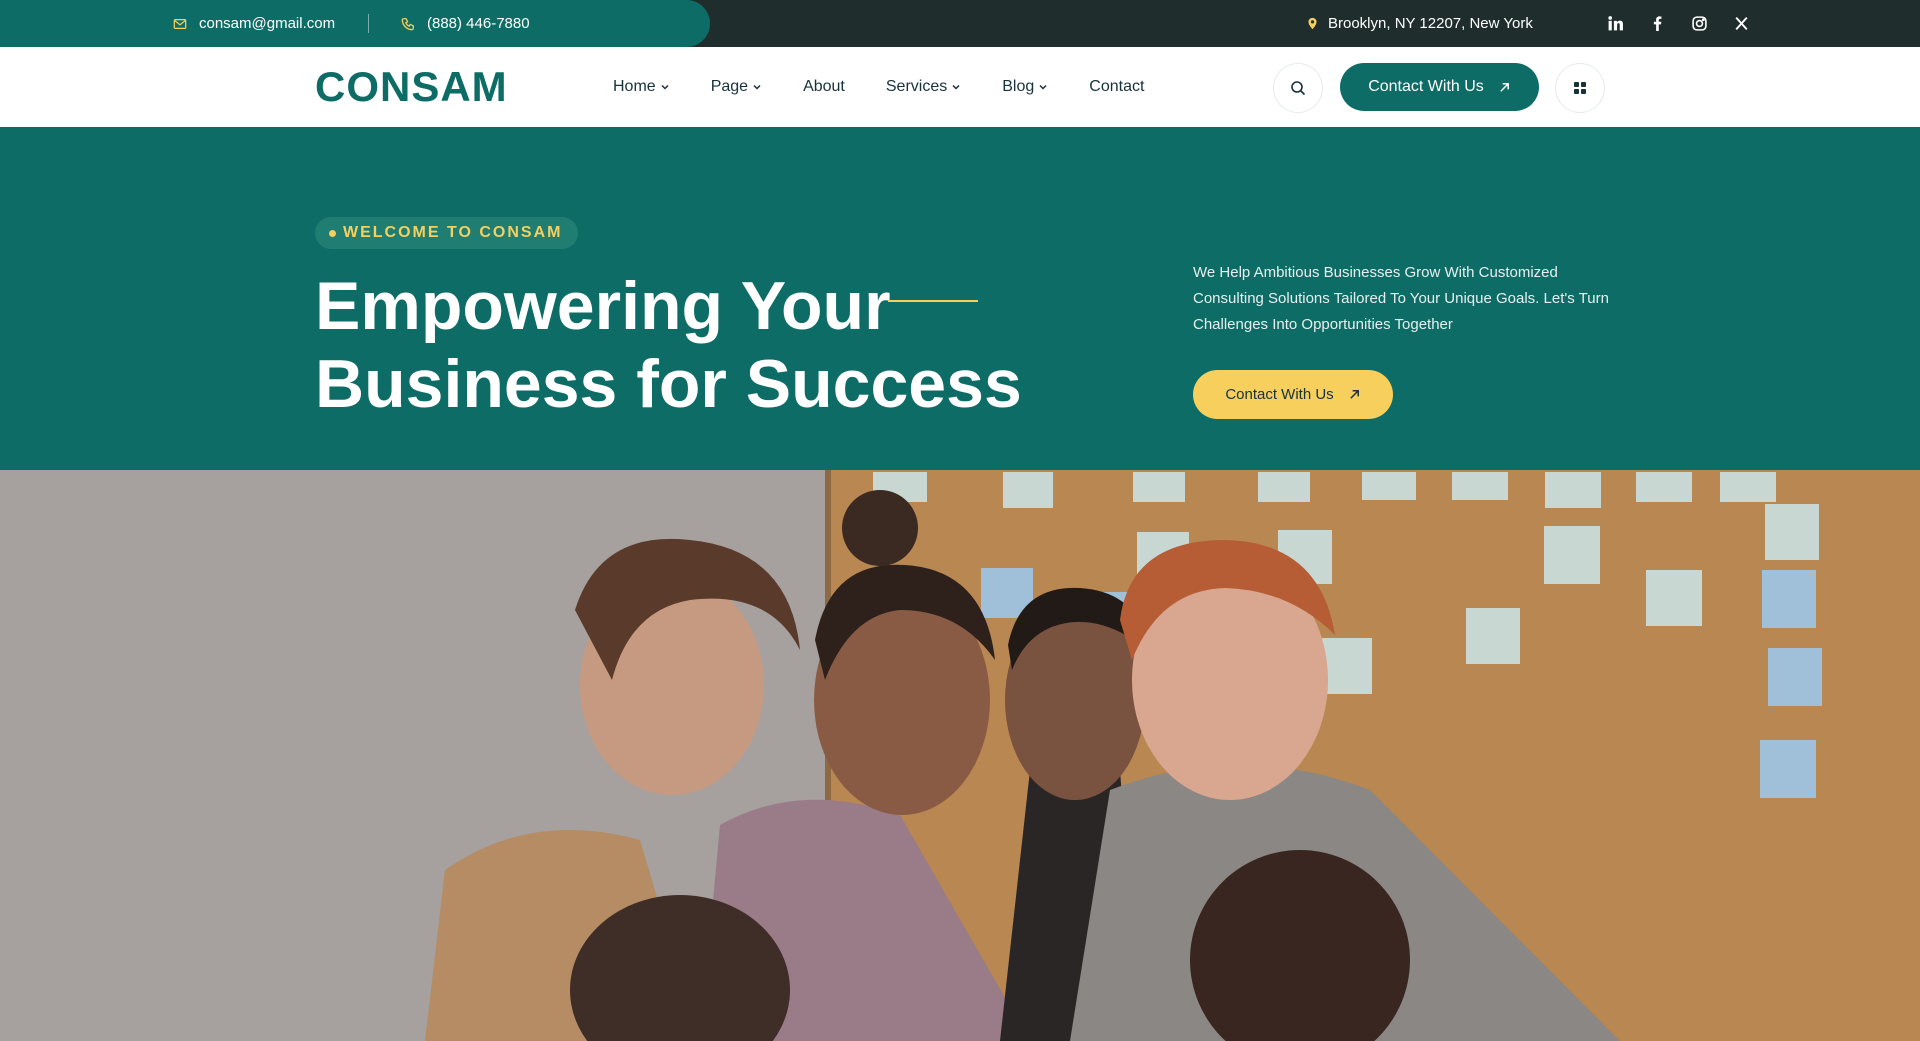 This screenshot has height=1041, width=1920. I want to click on hero-title: Empowering Your Business for Success, so click(675, 345).